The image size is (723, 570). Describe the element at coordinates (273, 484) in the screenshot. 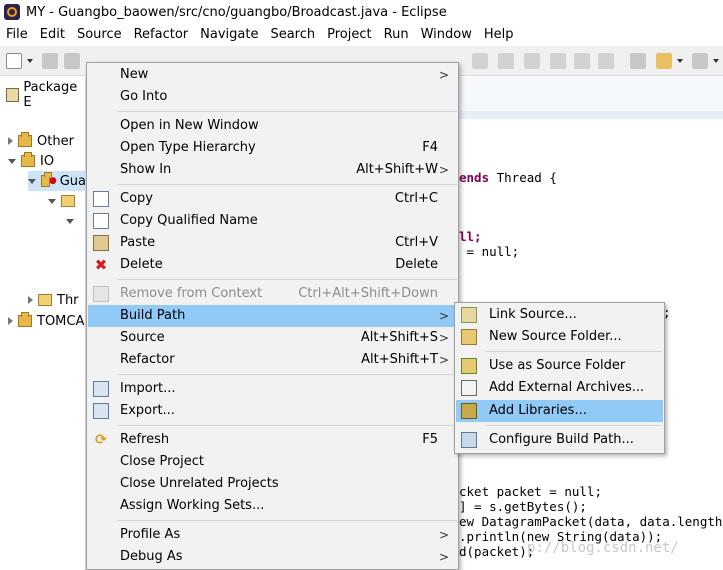

I see `menu-item-close-unrelated-projects: Close Unrelated Projects` at that location.